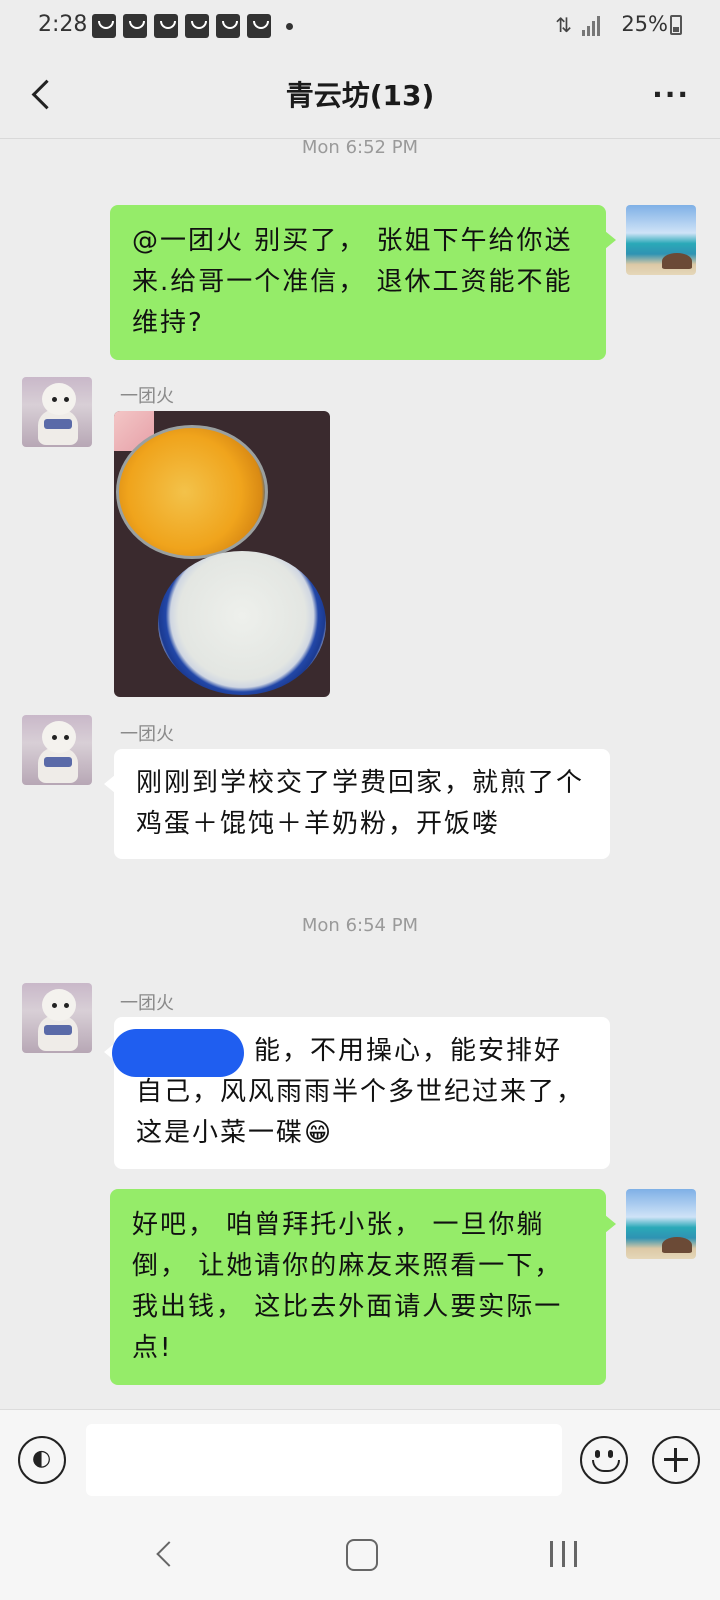  I want to click on status-time: 2:28, so click(63, 24).